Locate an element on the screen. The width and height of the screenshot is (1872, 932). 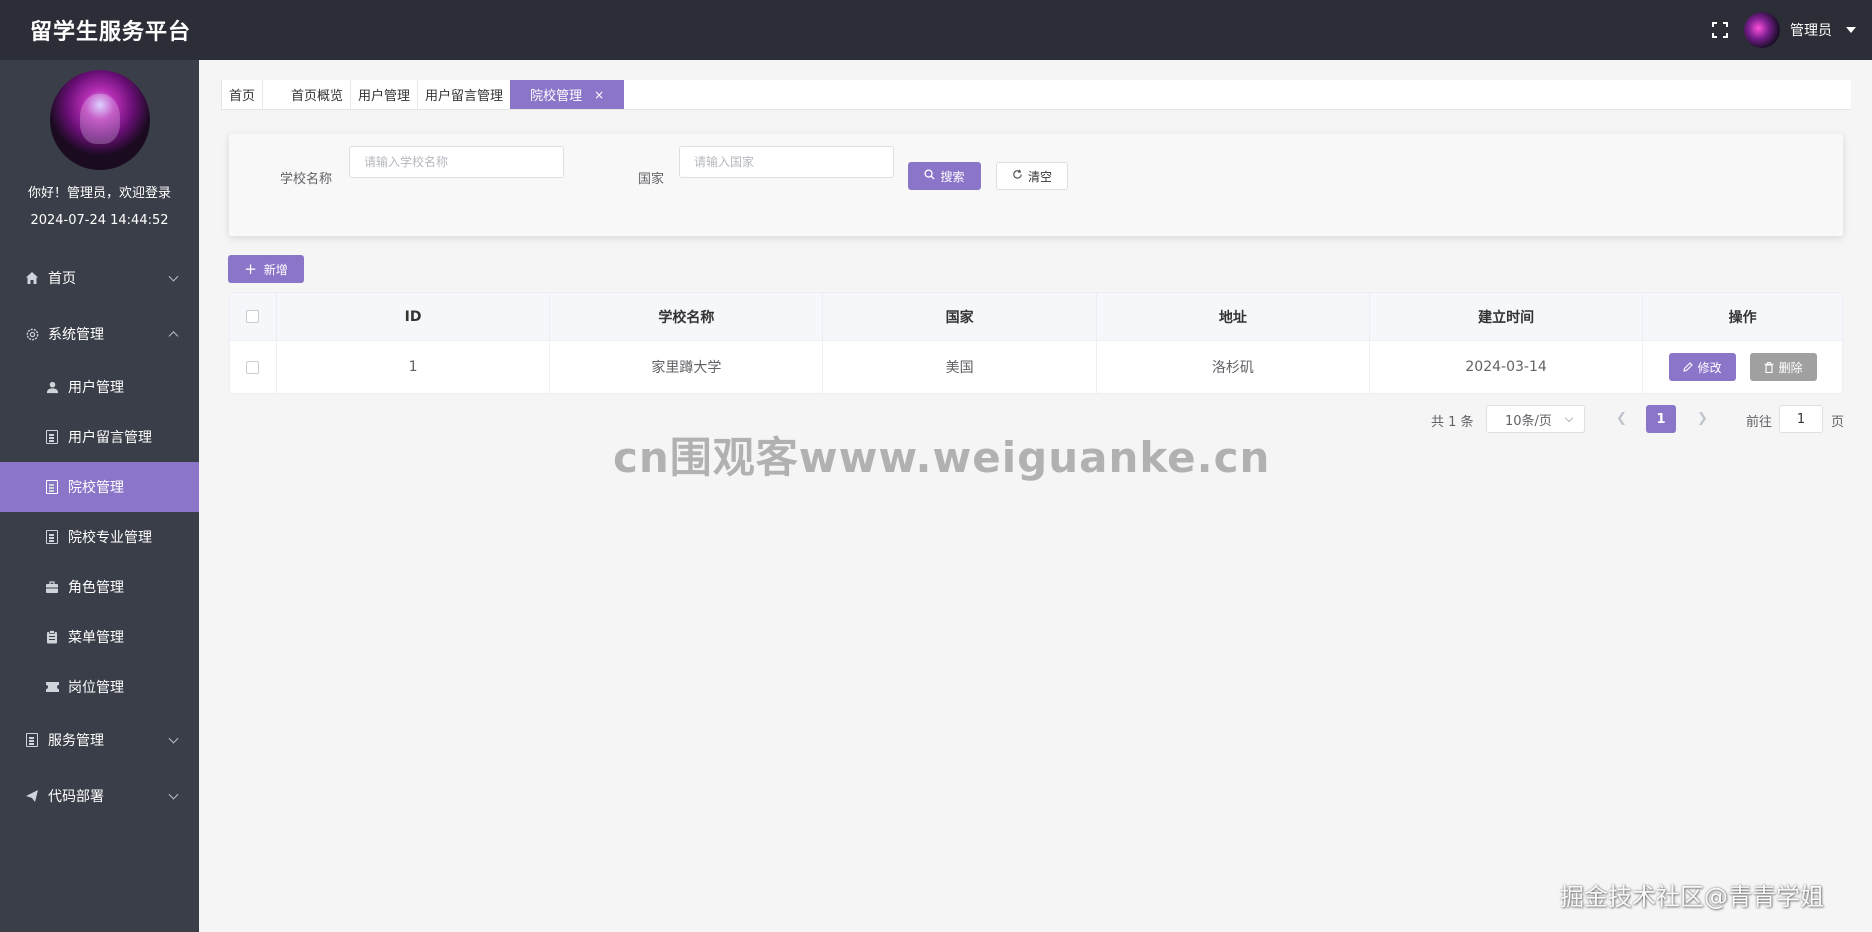
caret-down-icon is located at coordinates (1851, 30).